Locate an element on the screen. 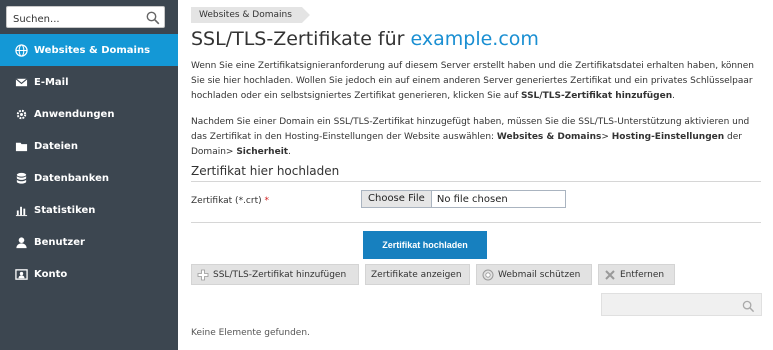  sidebar-item-label: Datenbanken is located at coordinates (72, 178).